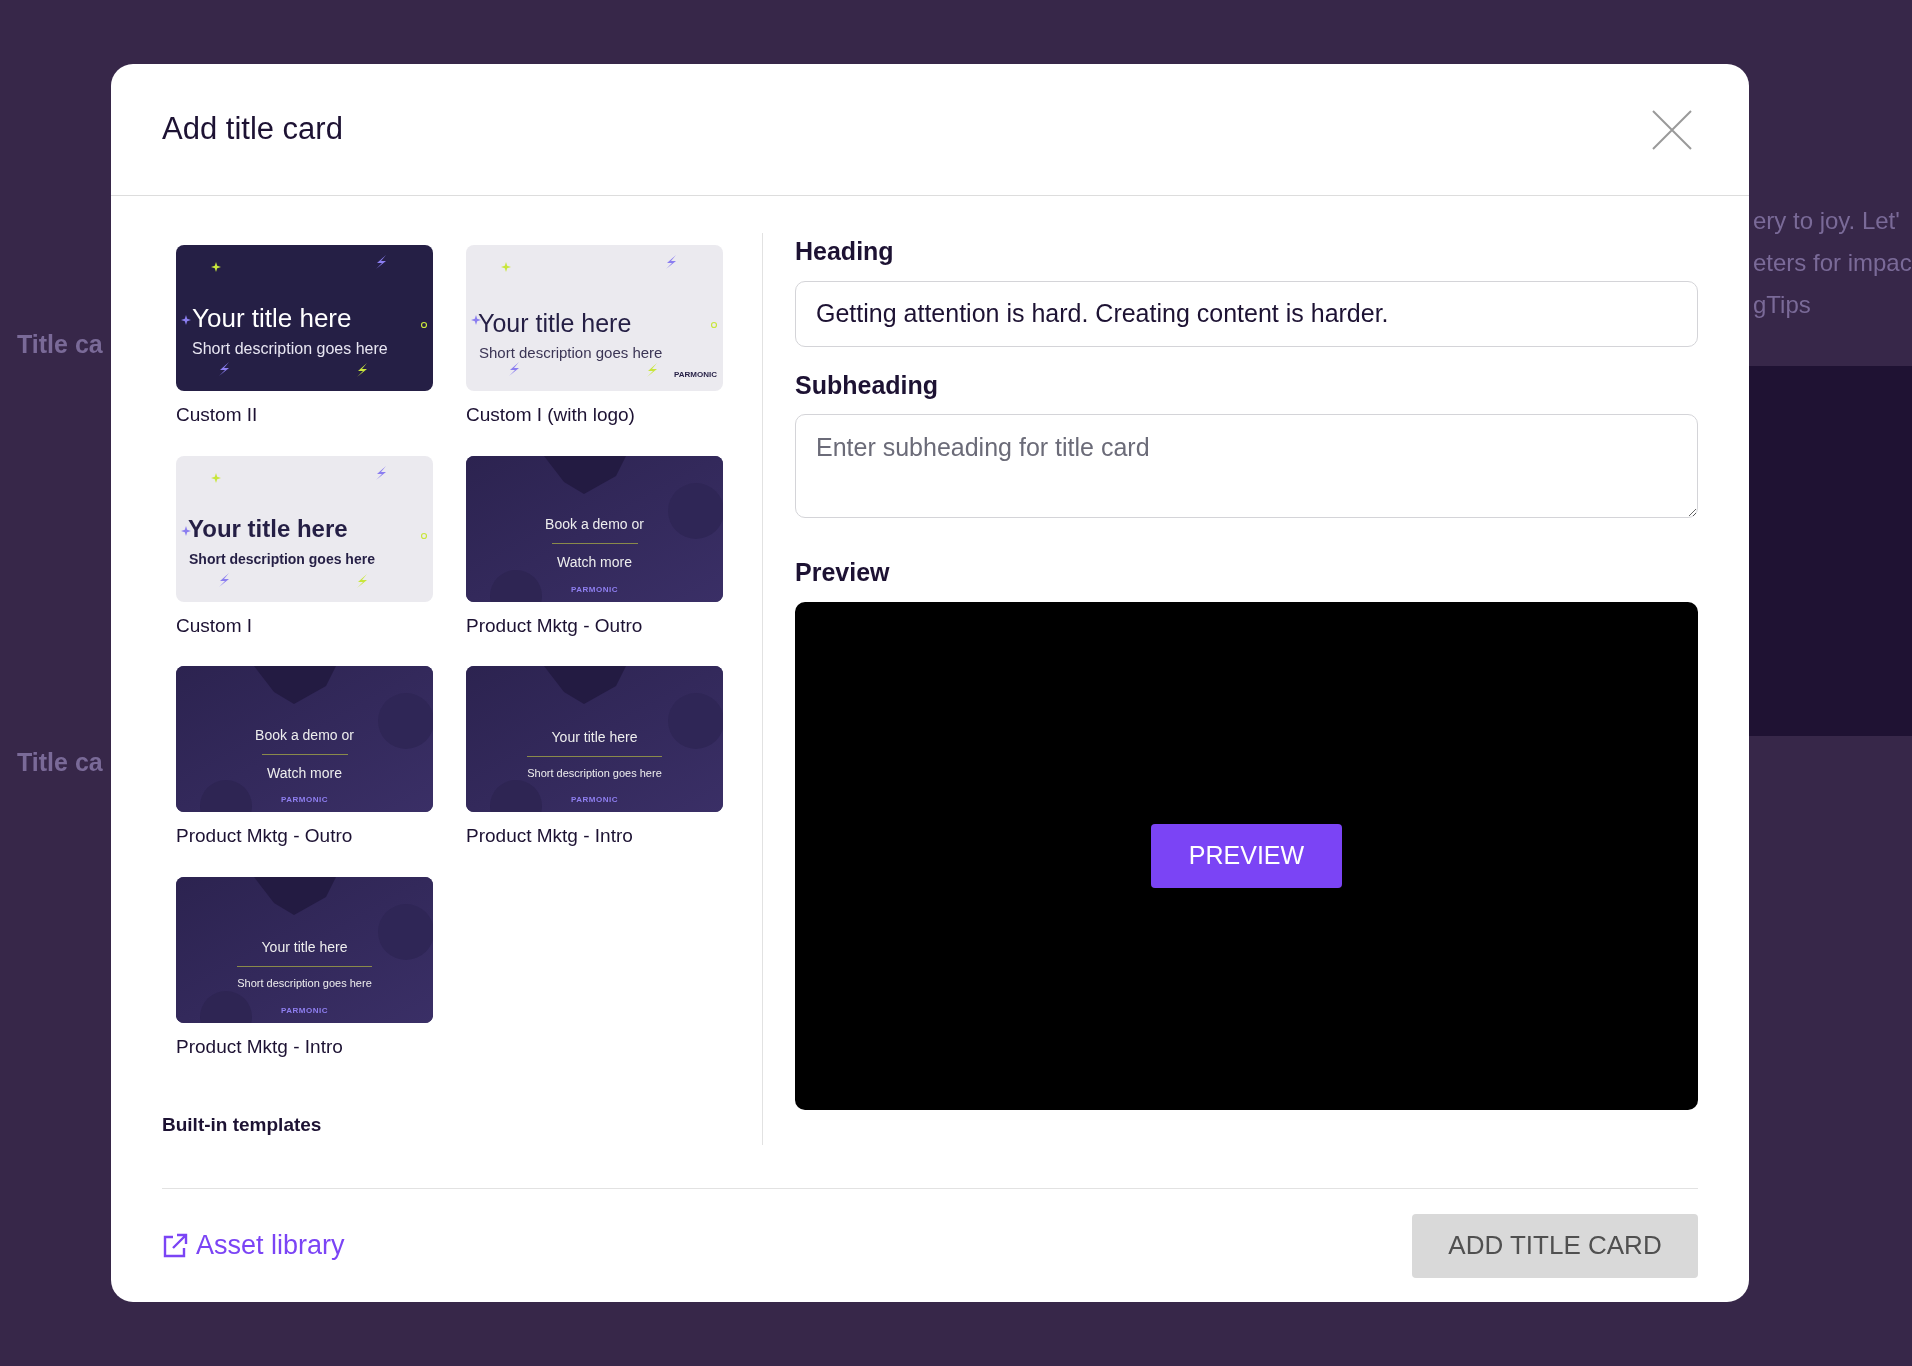 This screenshot has width=1912, height=1366. I want to click on heading-field: Getting attention is hard. Creating content is harder., so click(1246, 313).